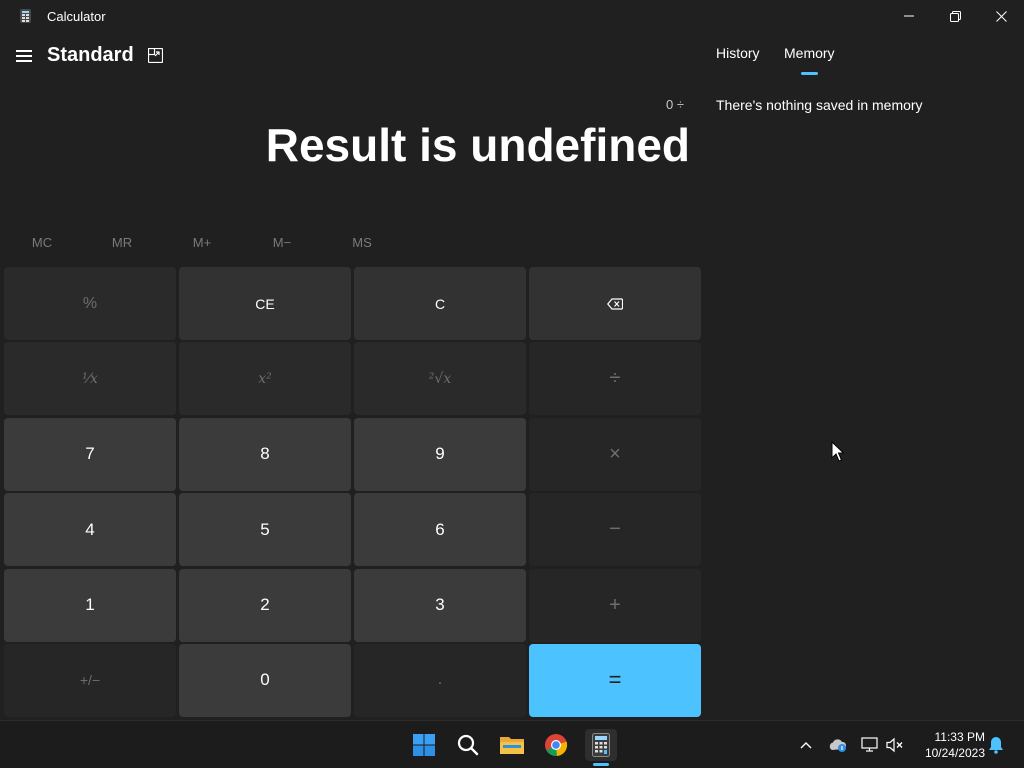 The height and width of the screenshot is (768, 1024). What do you see at coordinates (90, 454) in the screenshot?
I see `seven-button: 7` at bounding box center [90, 454].